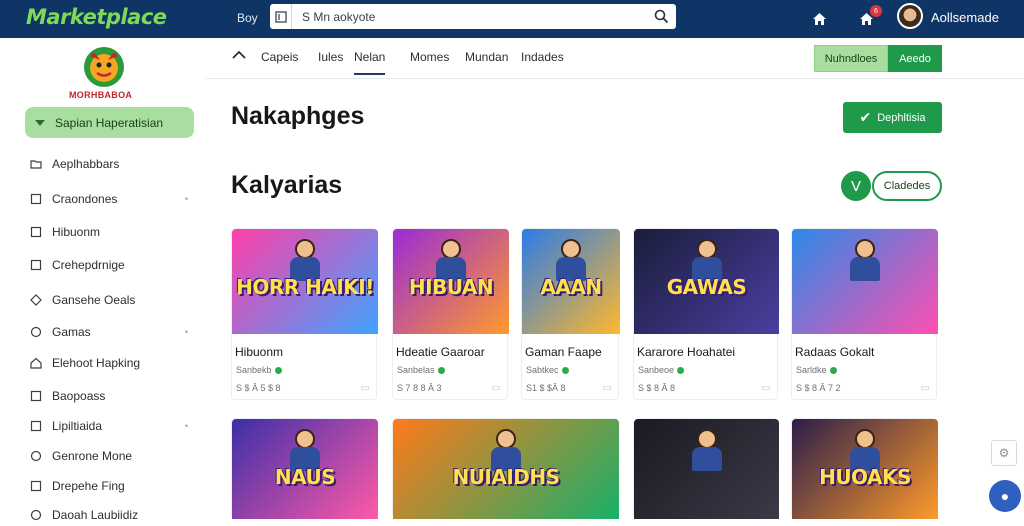  What do you see at coordinates (965, 17) in the screenshot?
I see `user-name: Aollsemade` at bounding box center [965, 17].